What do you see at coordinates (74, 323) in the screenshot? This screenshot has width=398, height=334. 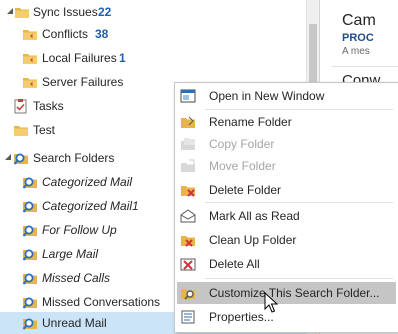 I see `folder-label: Unread Mail` at bounding box center [74, 323].